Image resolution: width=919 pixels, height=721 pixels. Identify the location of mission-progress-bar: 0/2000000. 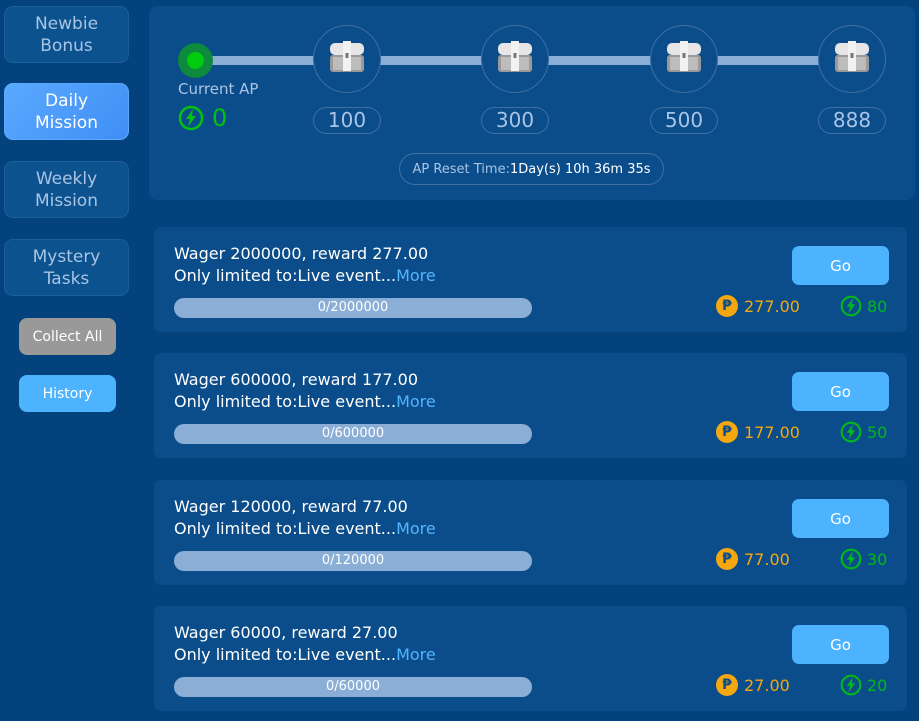
(353, 308).